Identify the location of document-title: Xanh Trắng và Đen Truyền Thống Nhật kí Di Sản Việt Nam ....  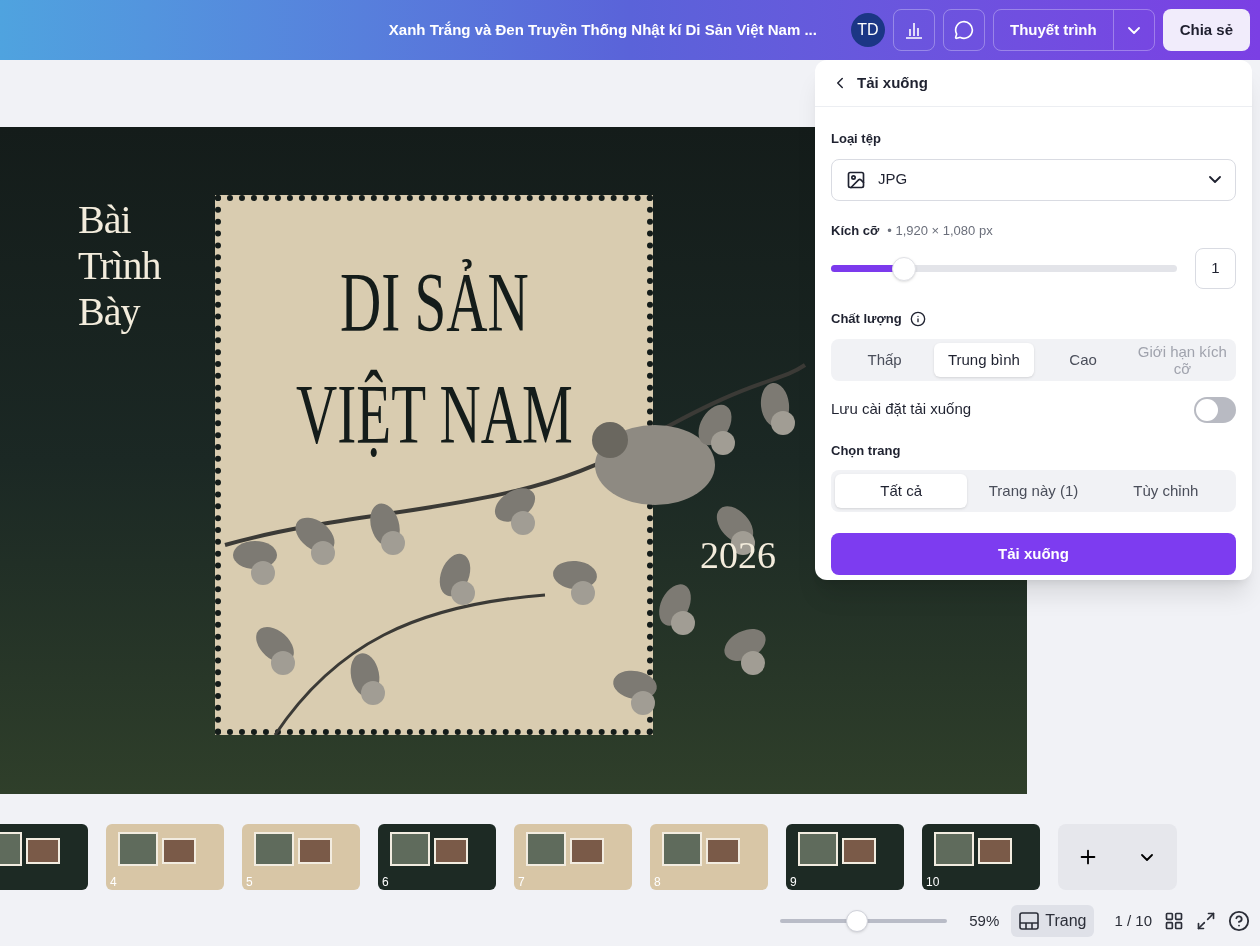
(602, 30).